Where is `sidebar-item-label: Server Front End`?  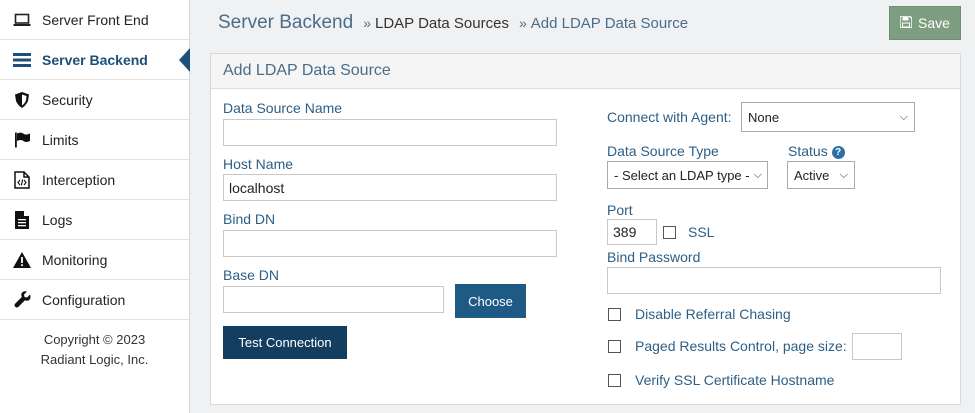 sidebar-item-label: Server Front End is located at coordinates (95, 19).